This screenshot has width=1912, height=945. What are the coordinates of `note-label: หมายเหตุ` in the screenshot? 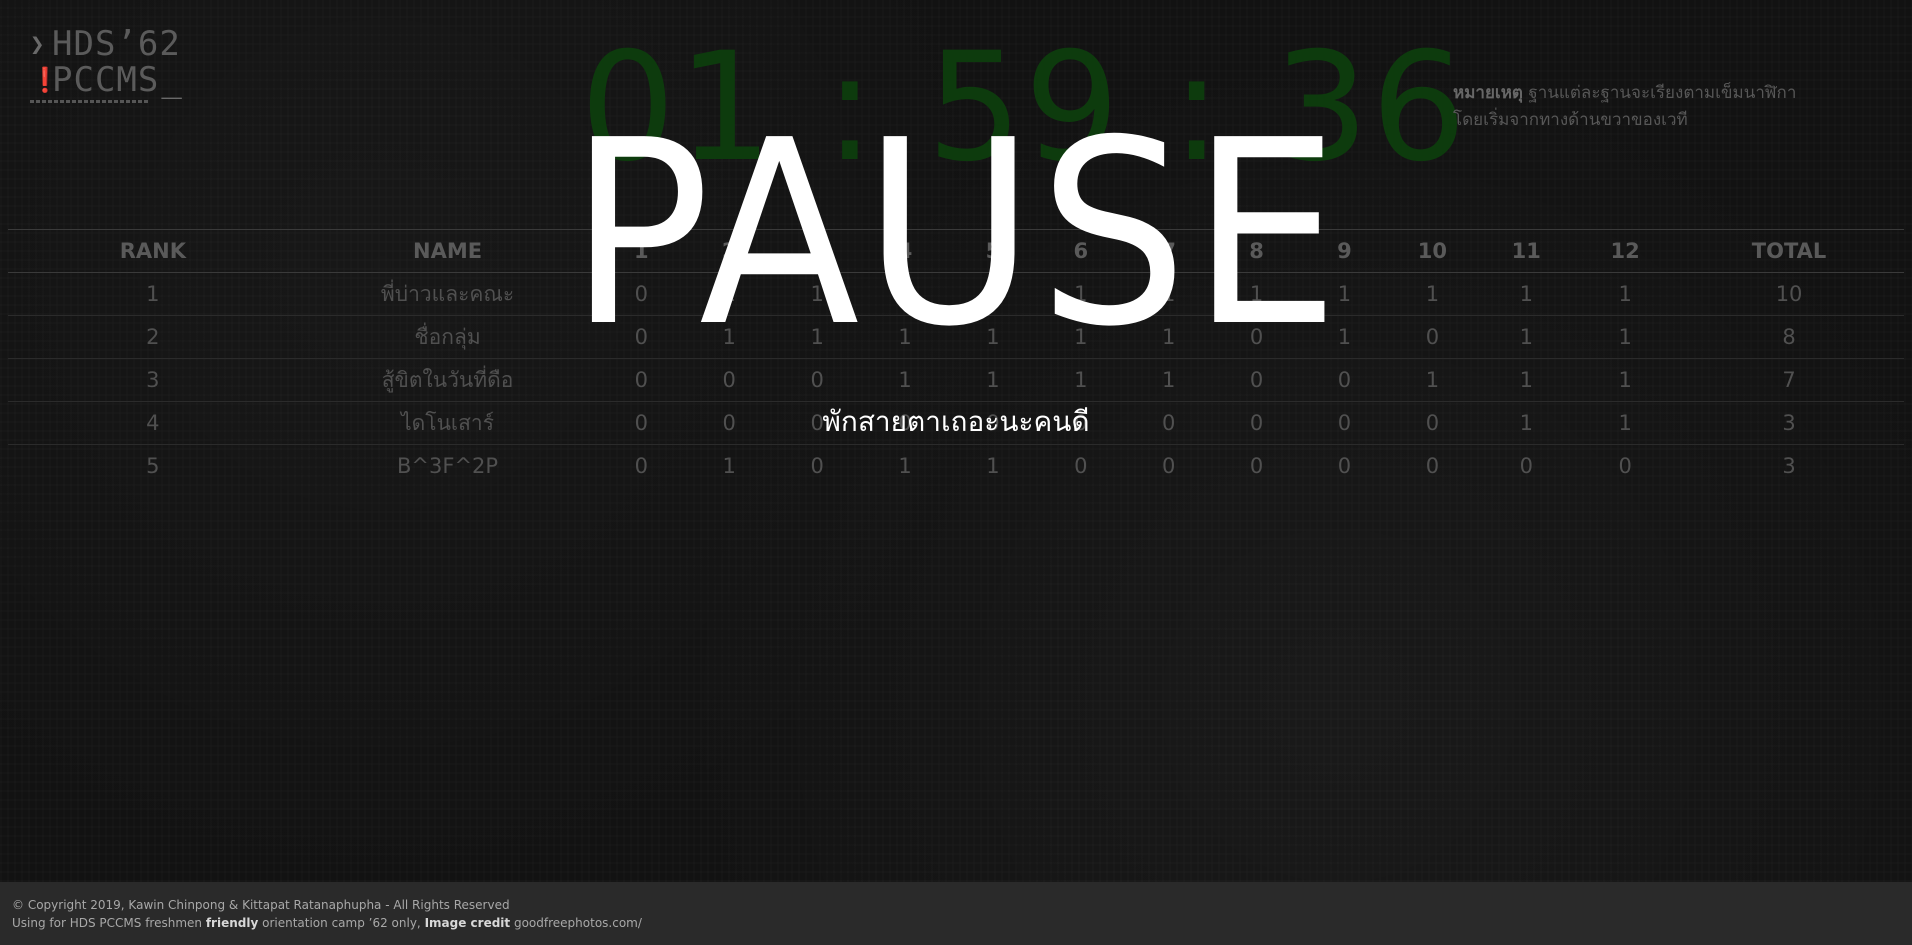 It's located at (1488, 93).